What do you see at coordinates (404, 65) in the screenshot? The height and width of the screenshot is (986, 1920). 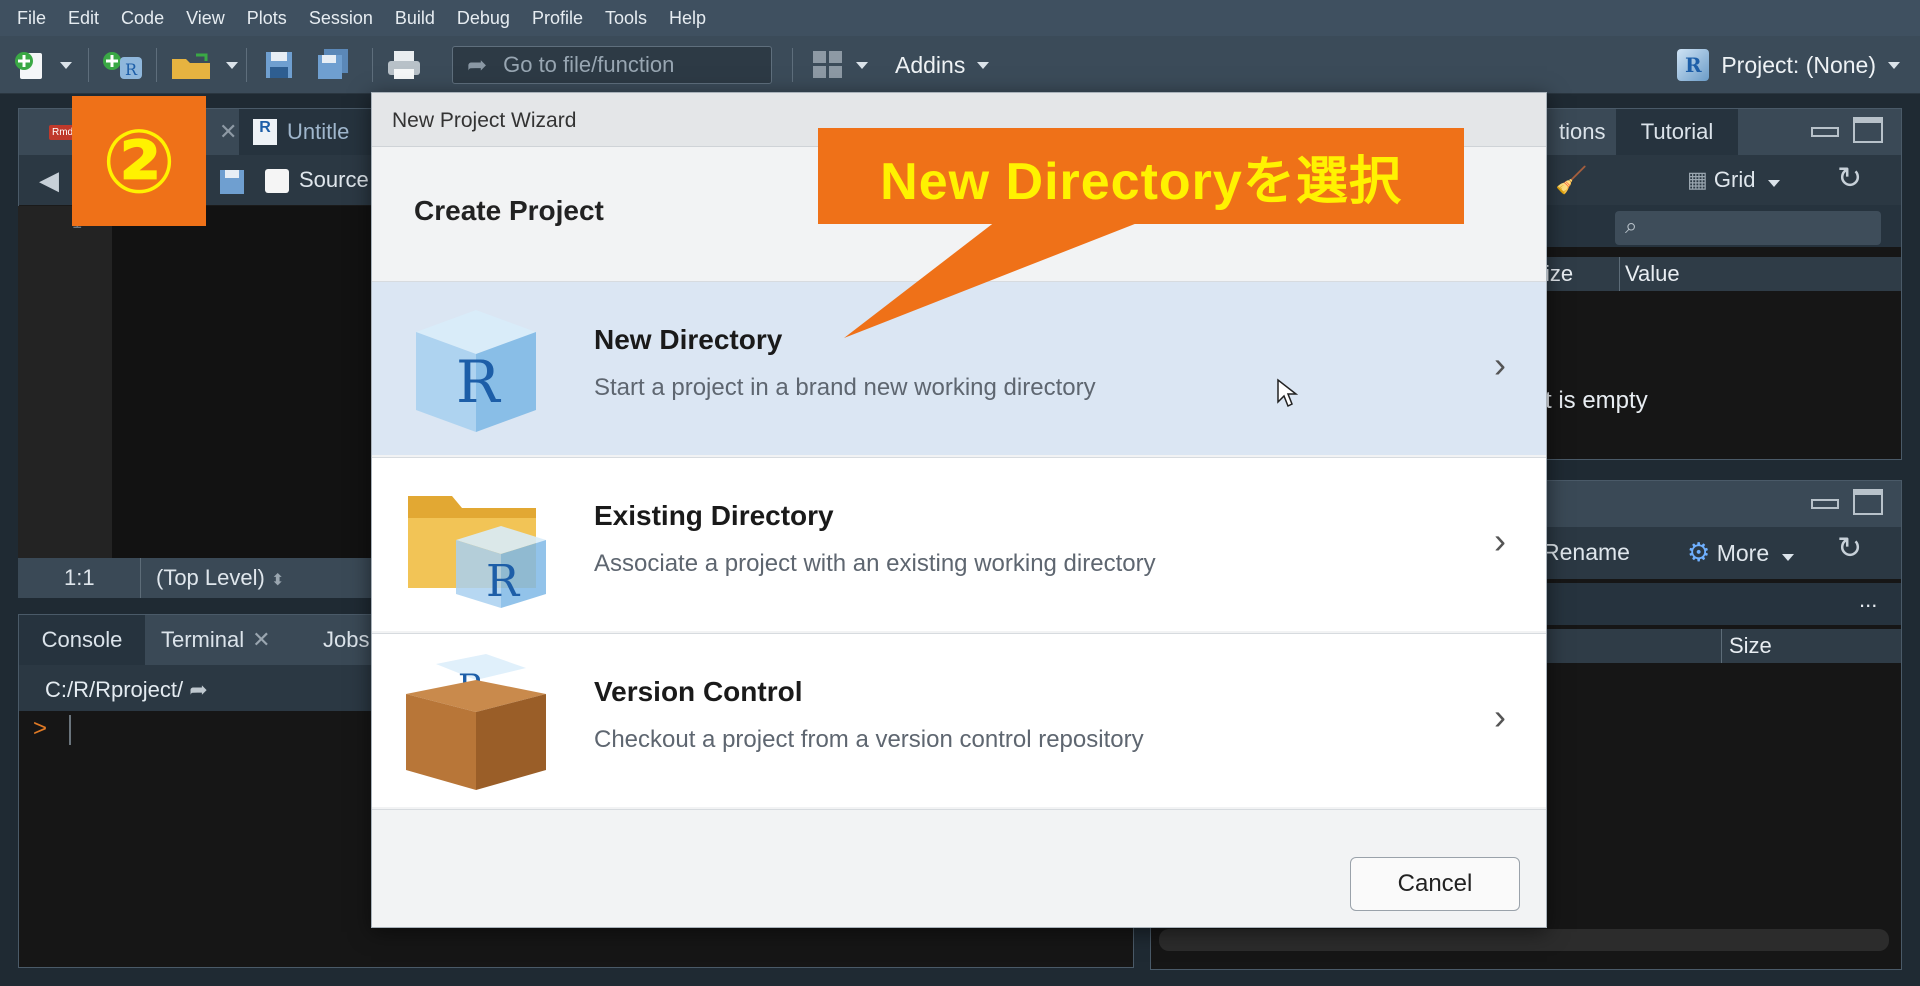 I see `print-button` at bounding box center [404, 65].